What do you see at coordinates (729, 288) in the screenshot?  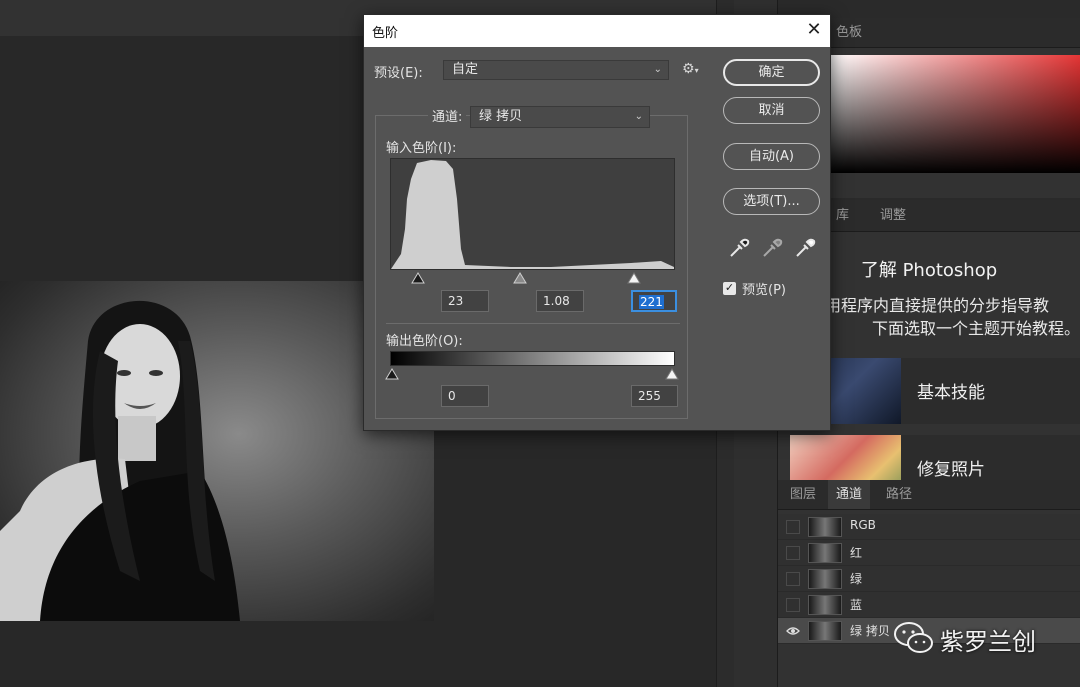 I see `preview-checkbox: ✓` at bounding box center [729, 288].